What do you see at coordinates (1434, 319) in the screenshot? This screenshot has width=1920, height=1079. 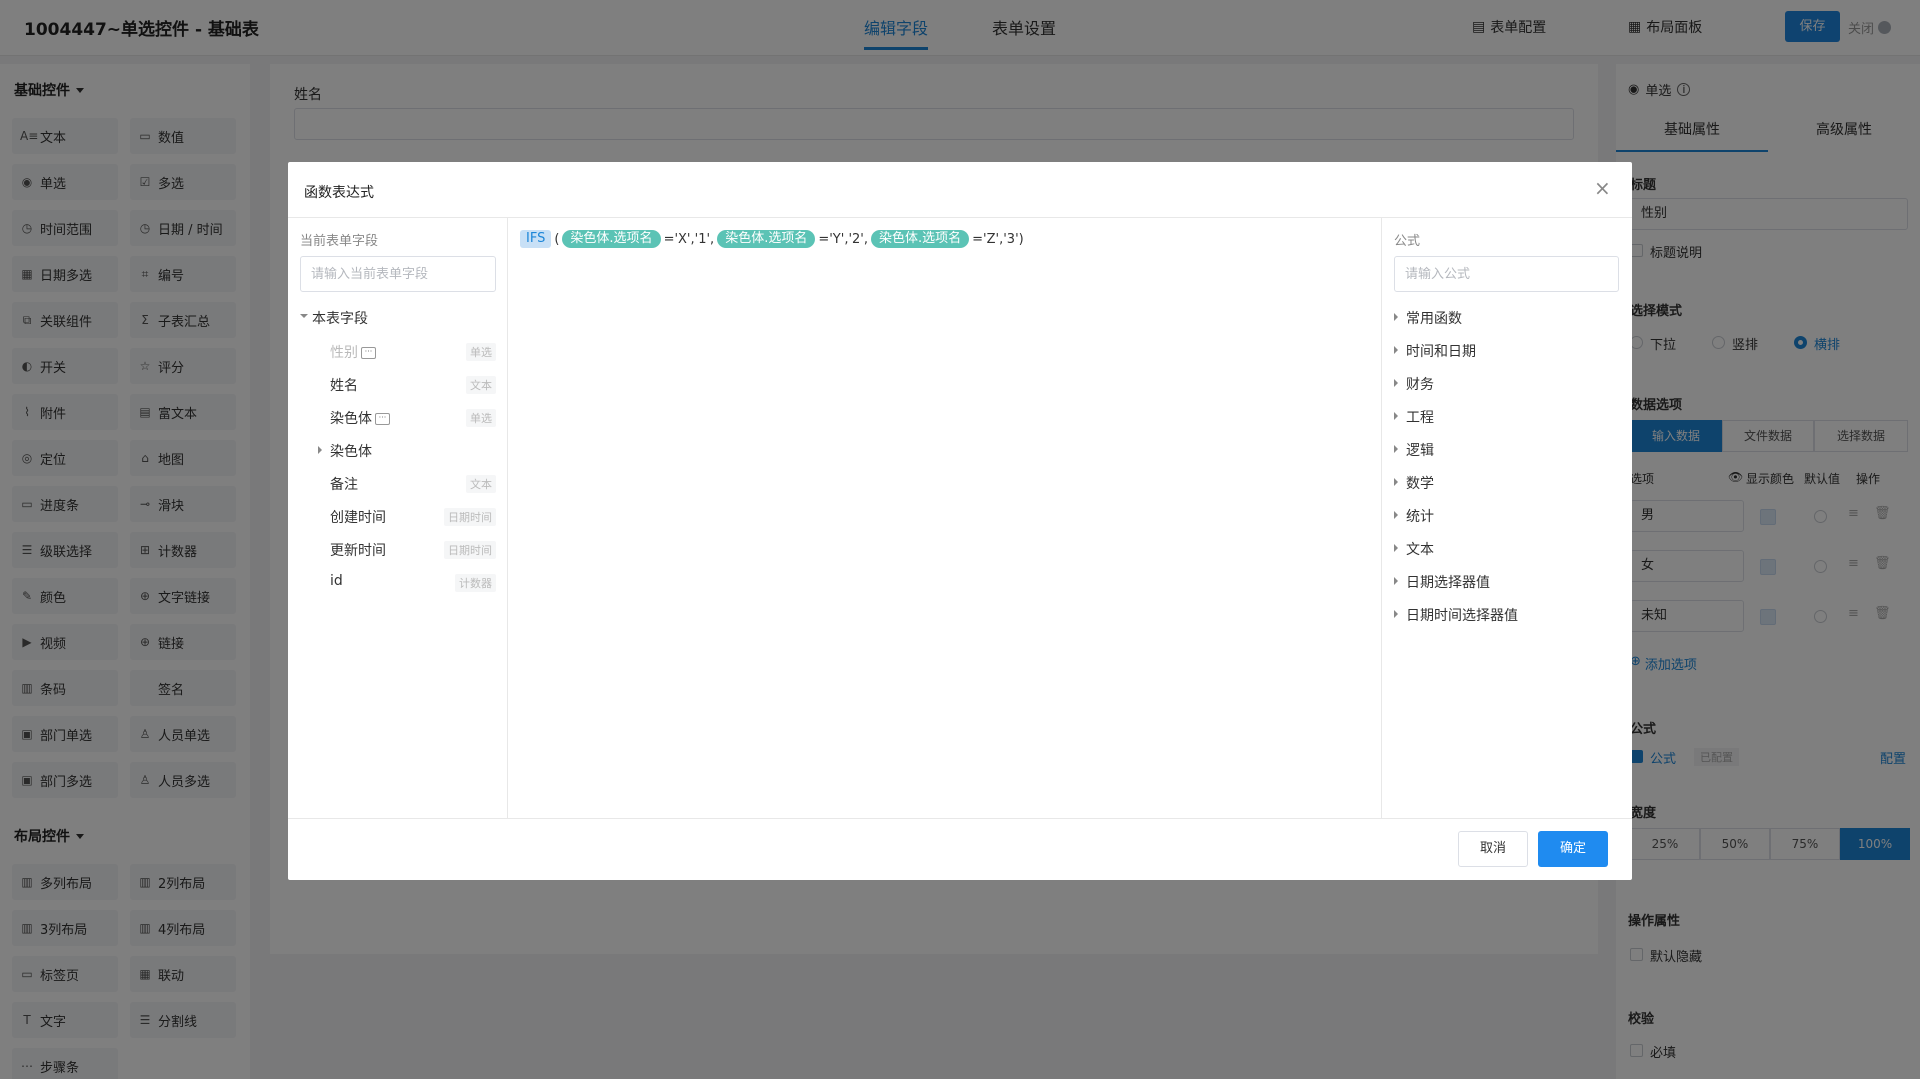 I see `formula-category-label: 常用函数` at bounding box center [1434, 319].